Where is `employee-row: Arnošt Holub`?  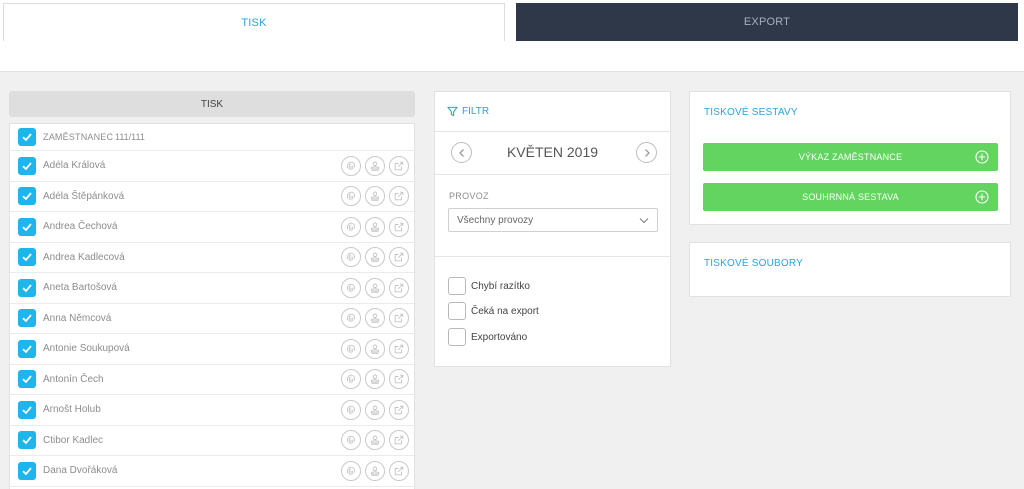
employee-row: Arnošt Holub is located at coordinates (212, 410).